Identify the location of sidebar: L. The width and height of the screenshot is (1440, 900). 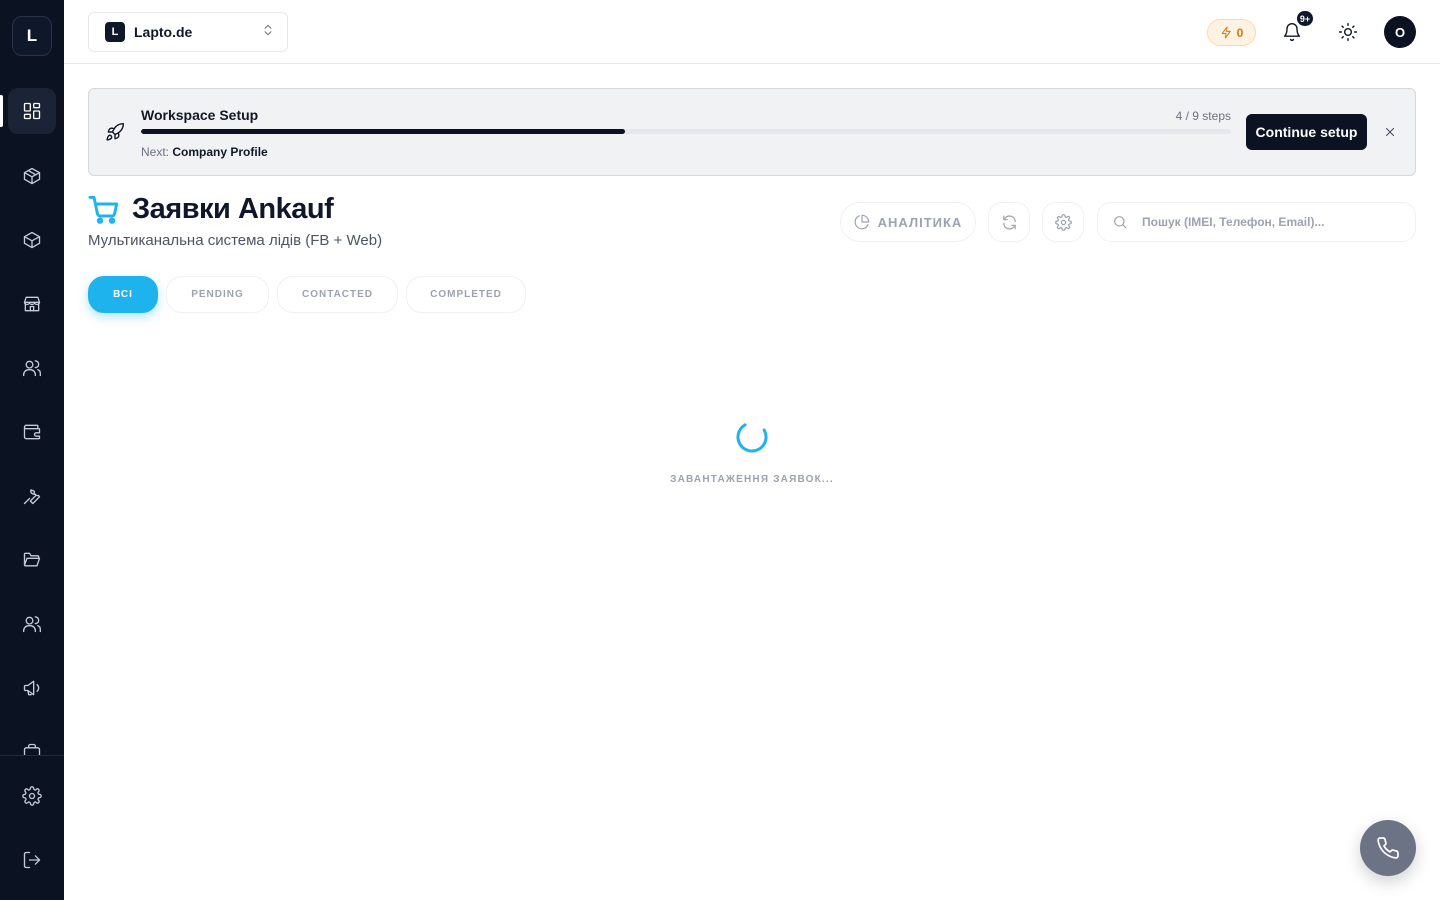
(32, 450).